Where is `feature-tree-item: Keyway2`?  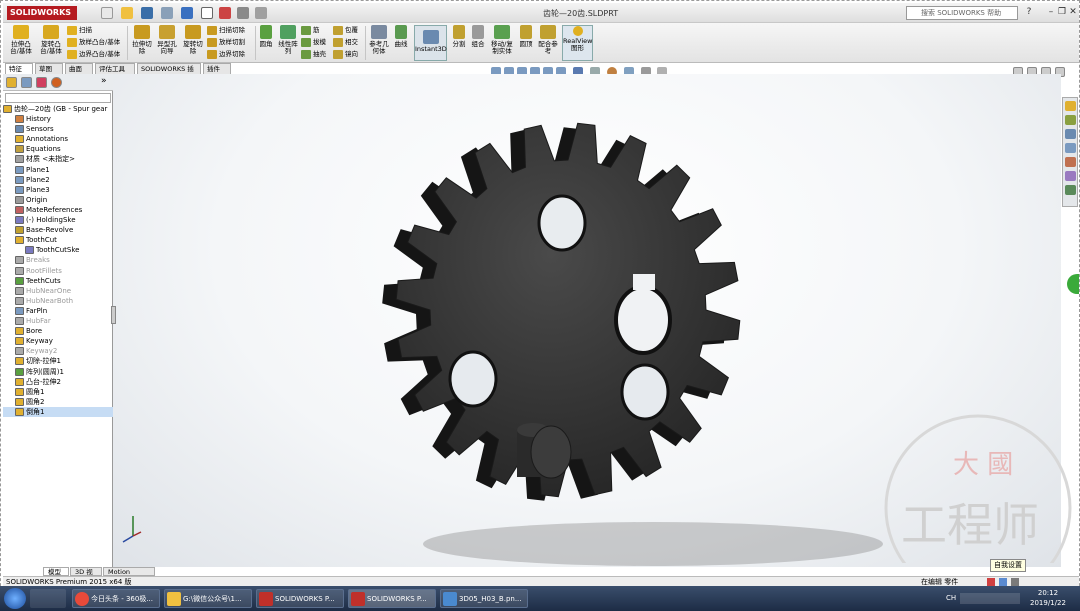 feature-tree-item: Keyway2 is located at coordinates (58, 351).